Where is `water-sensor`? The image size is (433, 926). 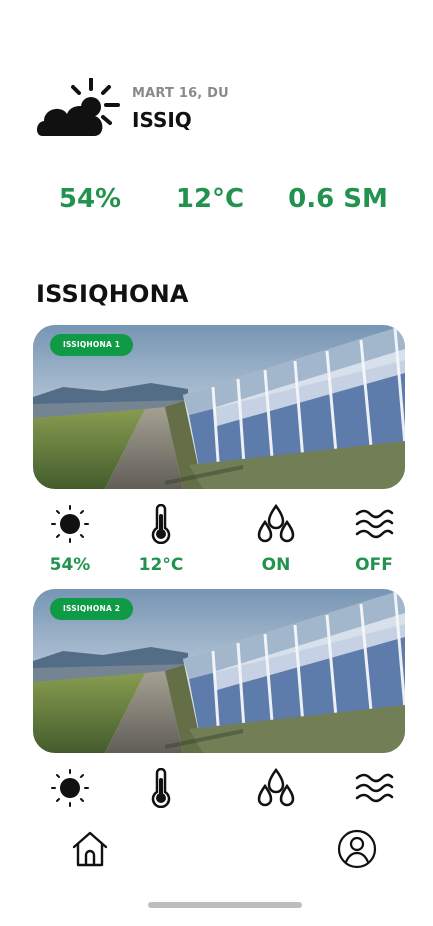 water-sensor is located at coordinates (276, 788).